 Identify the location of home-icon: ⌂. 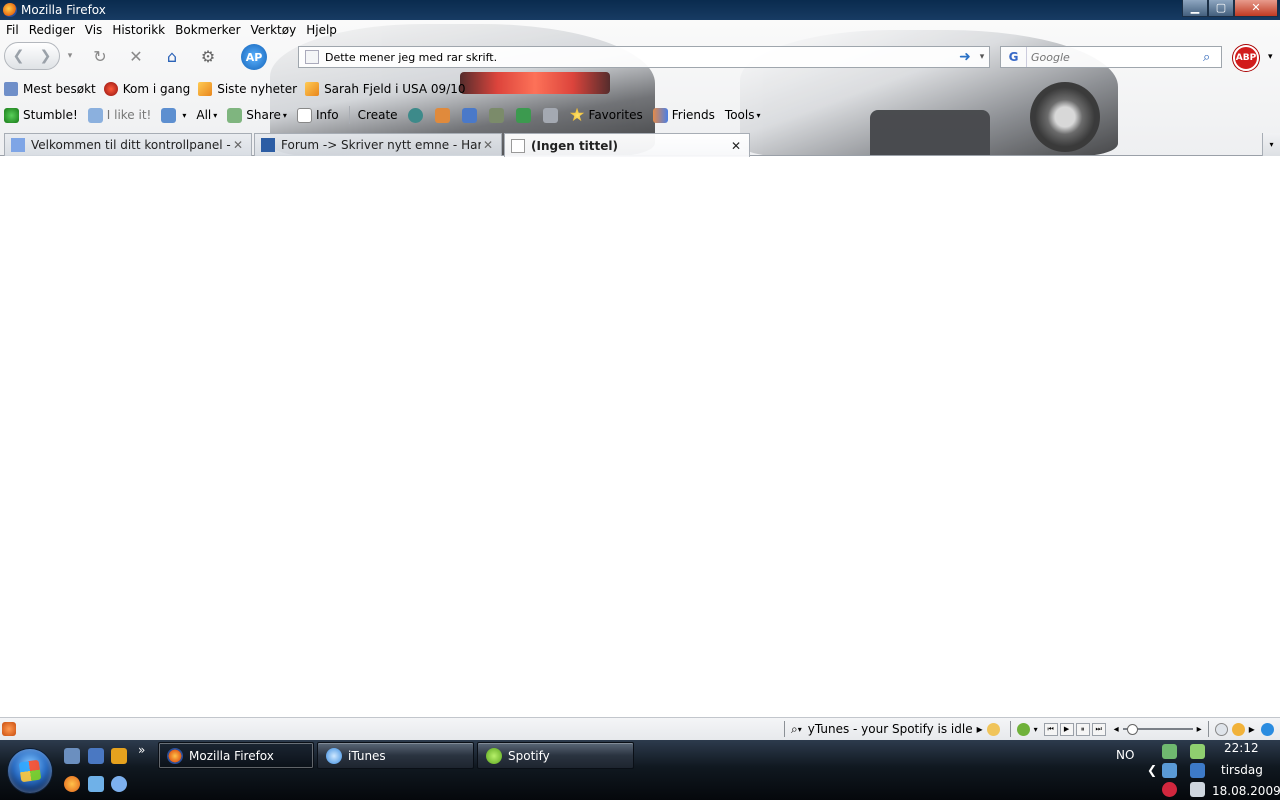
(172, 56).